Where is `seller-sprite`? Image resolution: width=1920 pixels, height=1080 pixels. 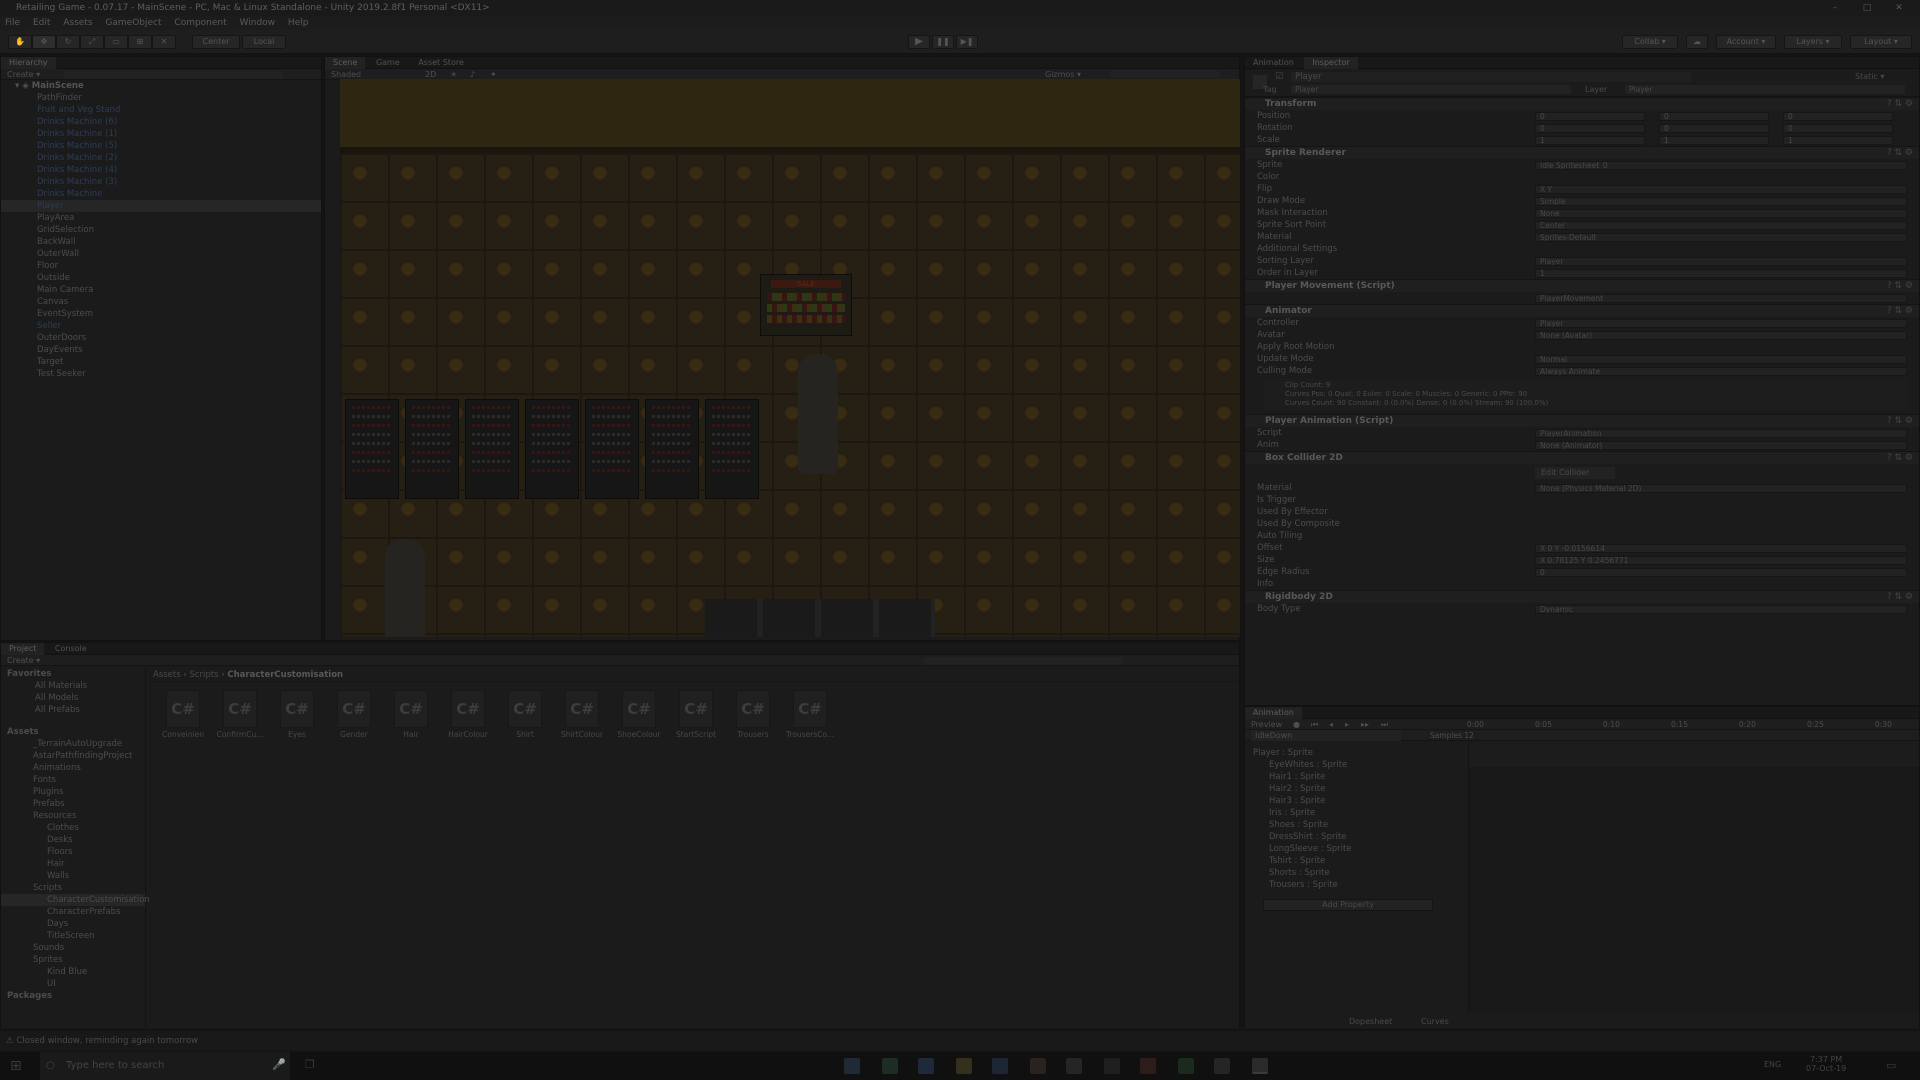 seller-sprite is located at coordinates (405, 588).